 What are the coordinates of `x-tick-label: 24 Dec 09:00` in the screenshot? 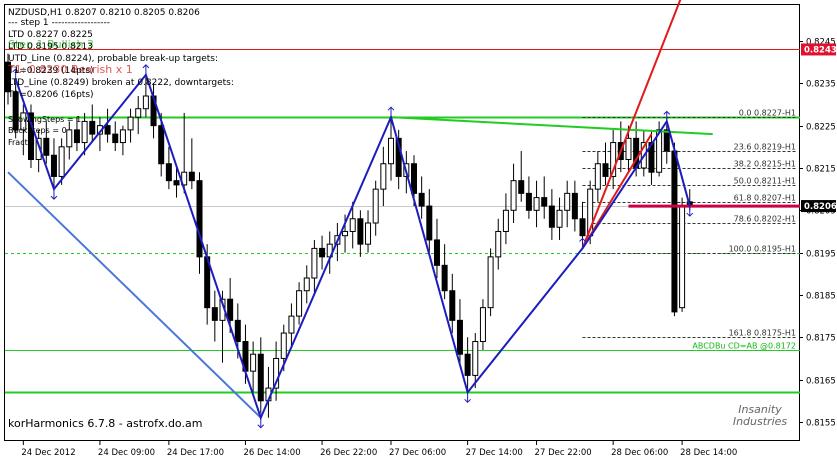 It's located at (126, 453).